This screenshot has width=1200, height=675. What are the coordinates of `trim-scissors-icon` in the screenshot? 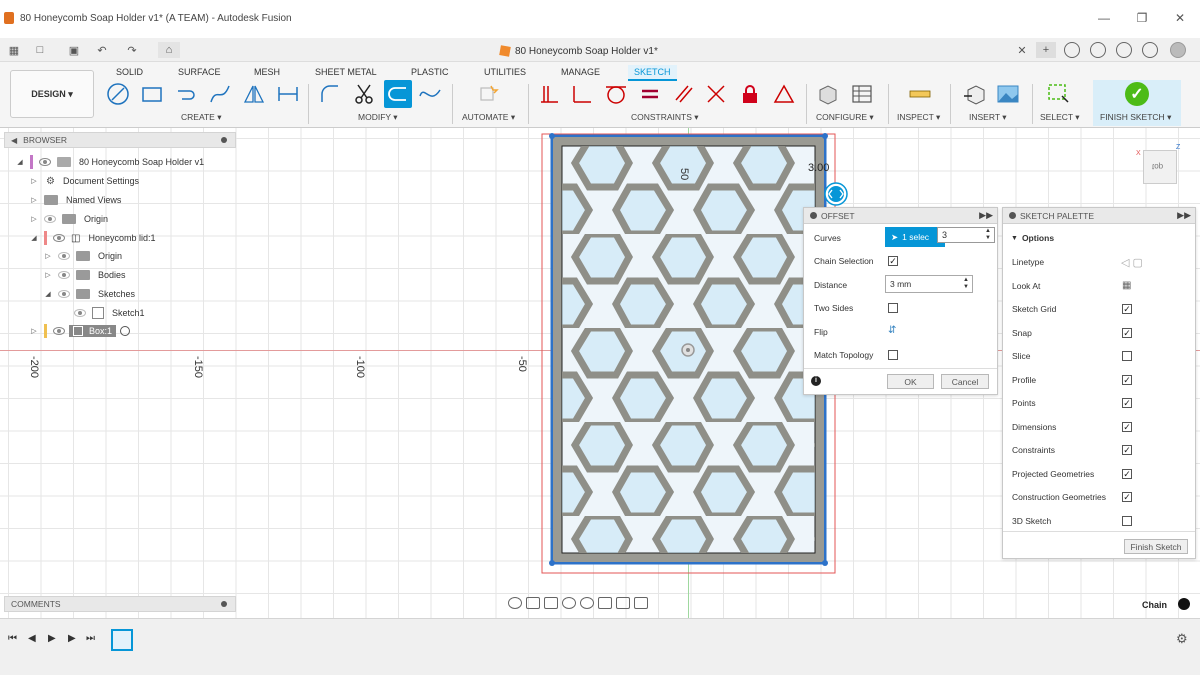 It's located at (364, 94).